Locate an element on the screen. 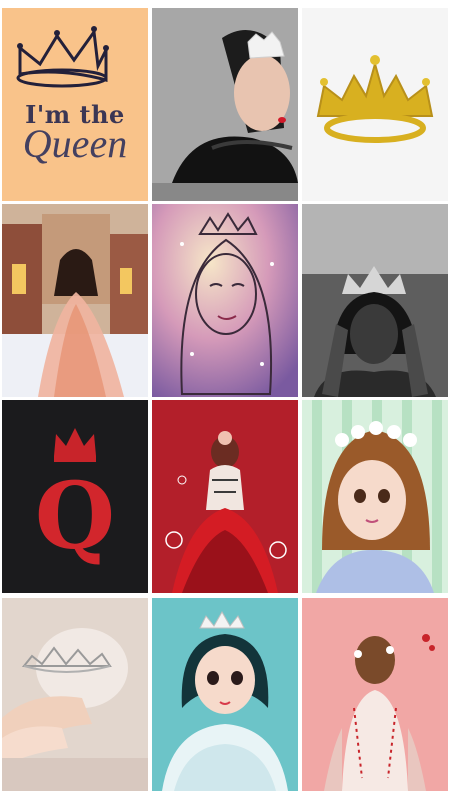  wallpaper-thumb-flower-crown is located at coordinates (375, 496).